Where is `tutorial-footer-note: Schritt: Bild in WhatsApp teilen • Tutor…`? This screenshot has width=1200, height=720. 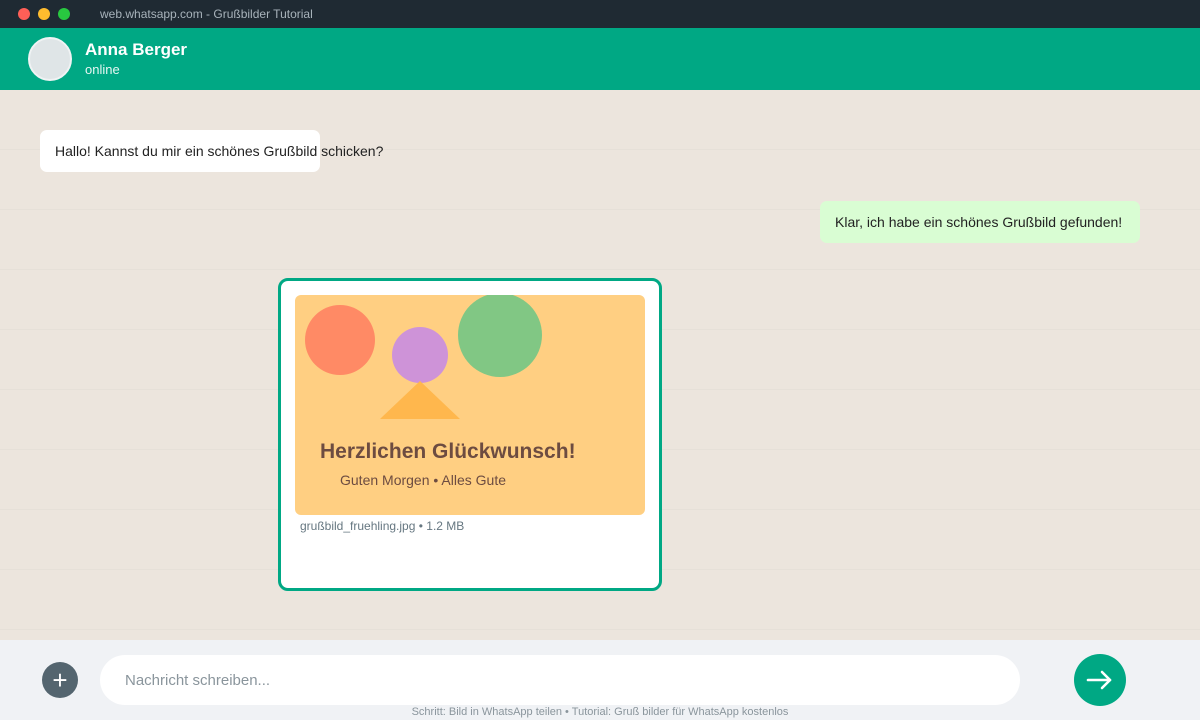 tutorial-footer-note: Schritt: Bild in WhatsApp teilen • Tutor… is located at coordinates (600, 712).